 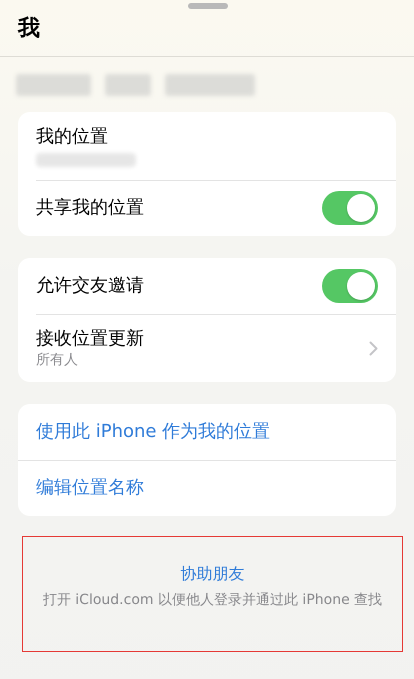 What do you see at coordinates (90, 488) in the screenshot?
I see `action-link: 编辑位置名称` at bounding box center [90, 488].